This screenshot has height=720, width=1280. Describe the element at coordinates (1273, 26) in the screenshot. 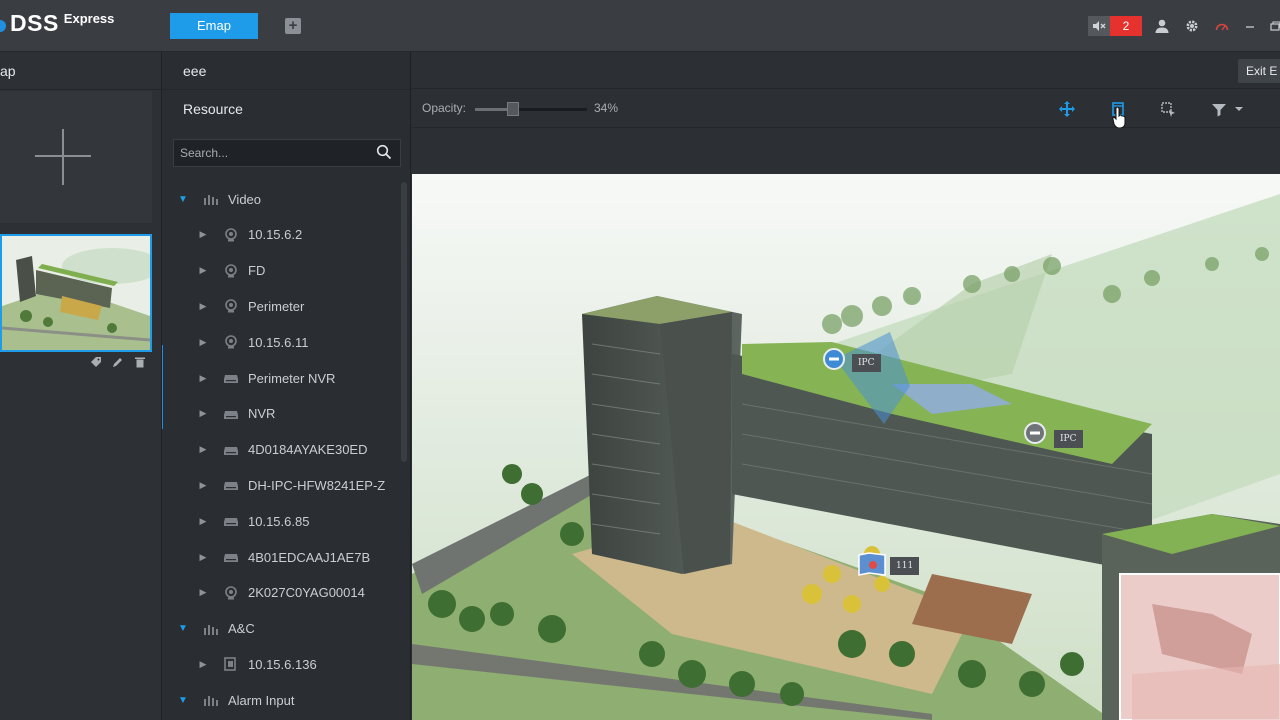

I see `restore-window-icon` at that location.